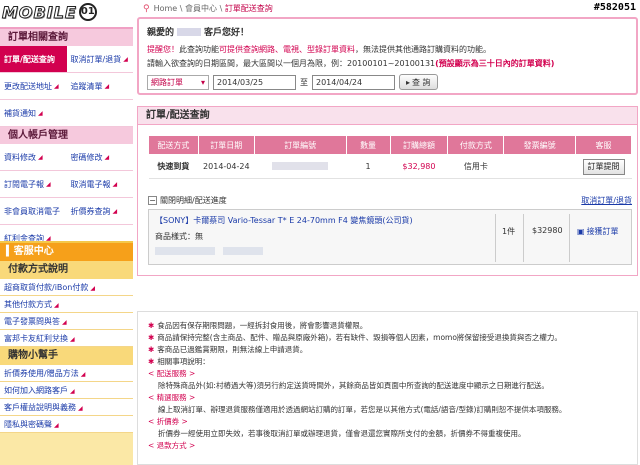 This screenshot has width=640, height=465. I want to click on col-date: 訂單日期, so click(226, 145).